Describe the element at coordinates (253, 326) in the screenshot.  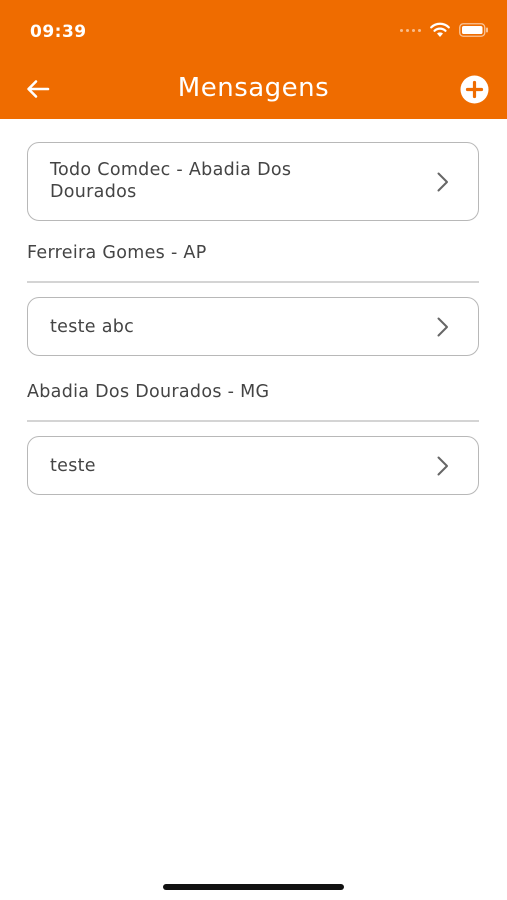
I see `message-item: teste abc` at that location.